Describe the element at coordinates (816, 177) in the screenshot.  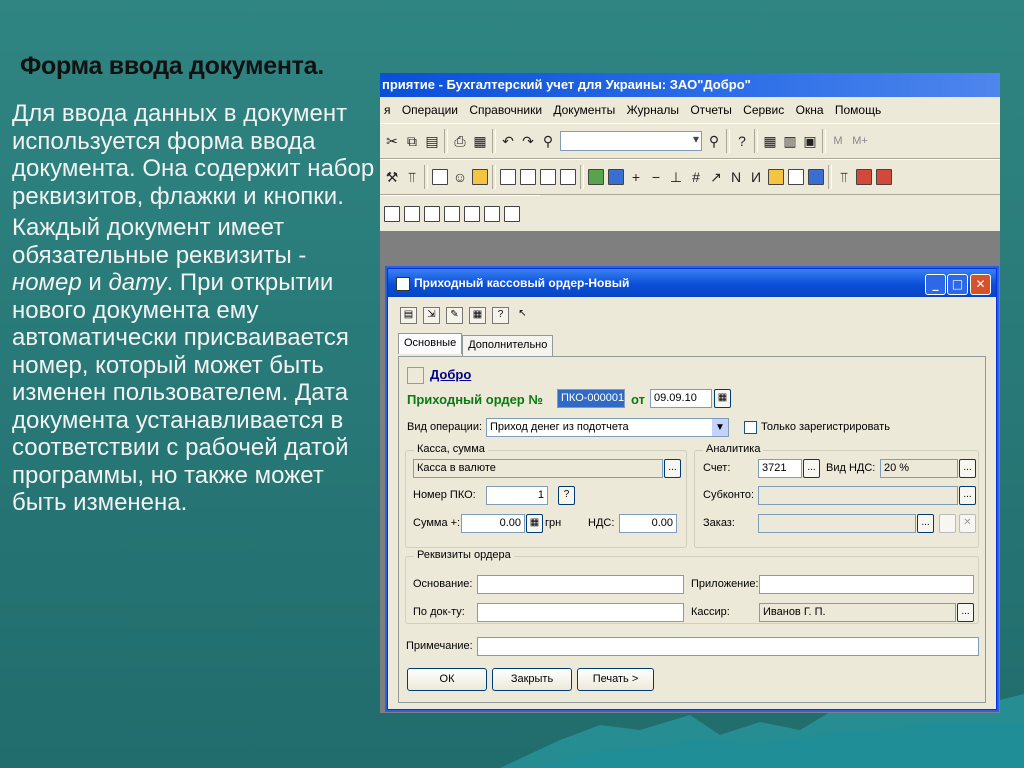
I see `globe-icon` at that location.